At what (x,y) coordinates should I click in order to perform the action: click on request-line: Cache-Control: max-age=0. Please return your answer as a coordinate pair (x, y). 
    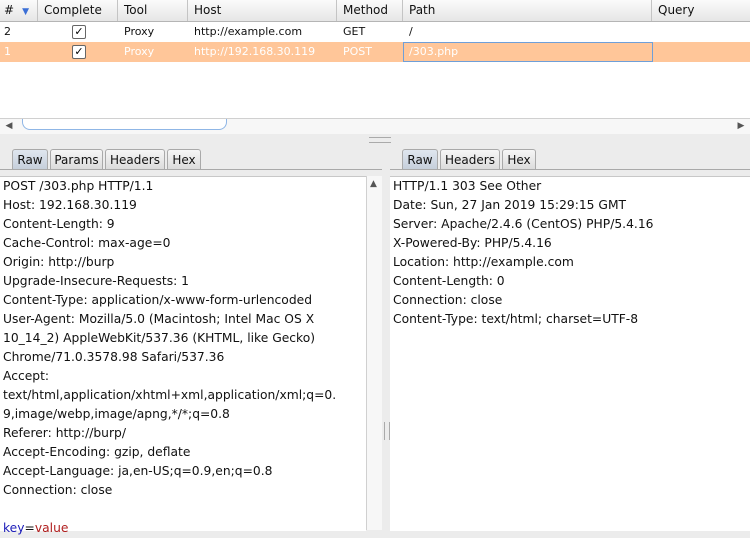
    Looking at the image, I should click on (87, 243).